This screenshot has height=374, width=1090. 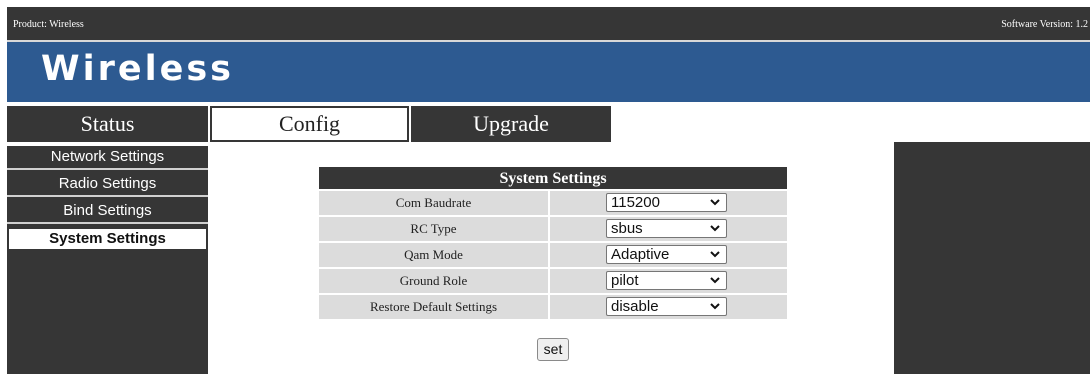 What do you see at coordinates (107, 212) in the screenshot?
I see `sidebar-item-bind-settings: Bind Settings` at bounding box center [107, 212].